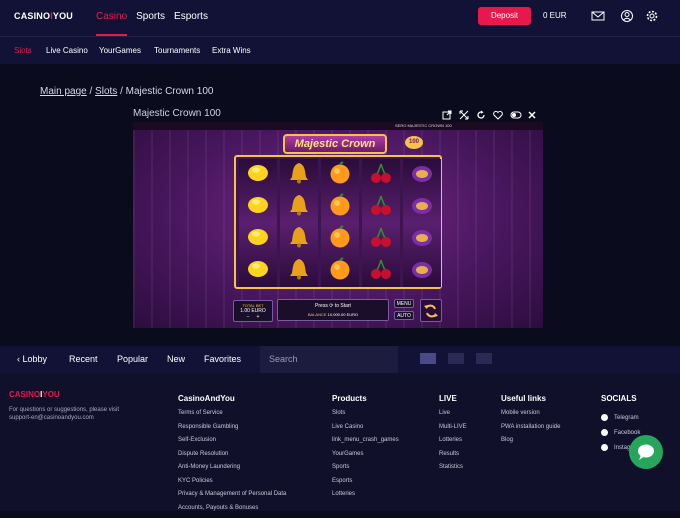  I want to click on subnav-yourgames: YourGames, so click(120, 50).